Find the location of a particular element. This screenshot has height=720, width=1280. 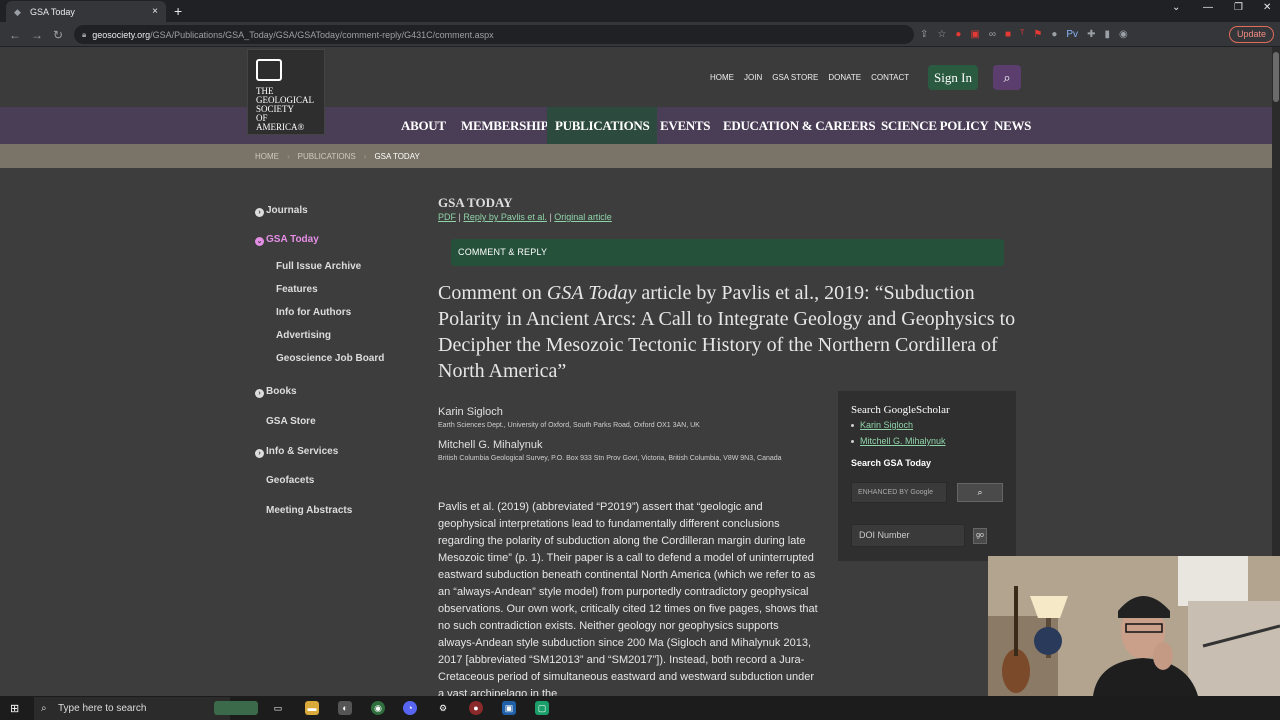

breadcrumb-home: HOME is located at coordinates (267, 156).